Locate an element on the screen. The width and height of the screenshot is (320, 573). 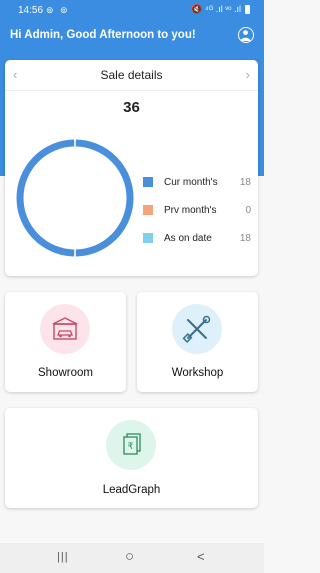
notification-icons: ⊚ ⊚ is located at coordinates (58, 10).